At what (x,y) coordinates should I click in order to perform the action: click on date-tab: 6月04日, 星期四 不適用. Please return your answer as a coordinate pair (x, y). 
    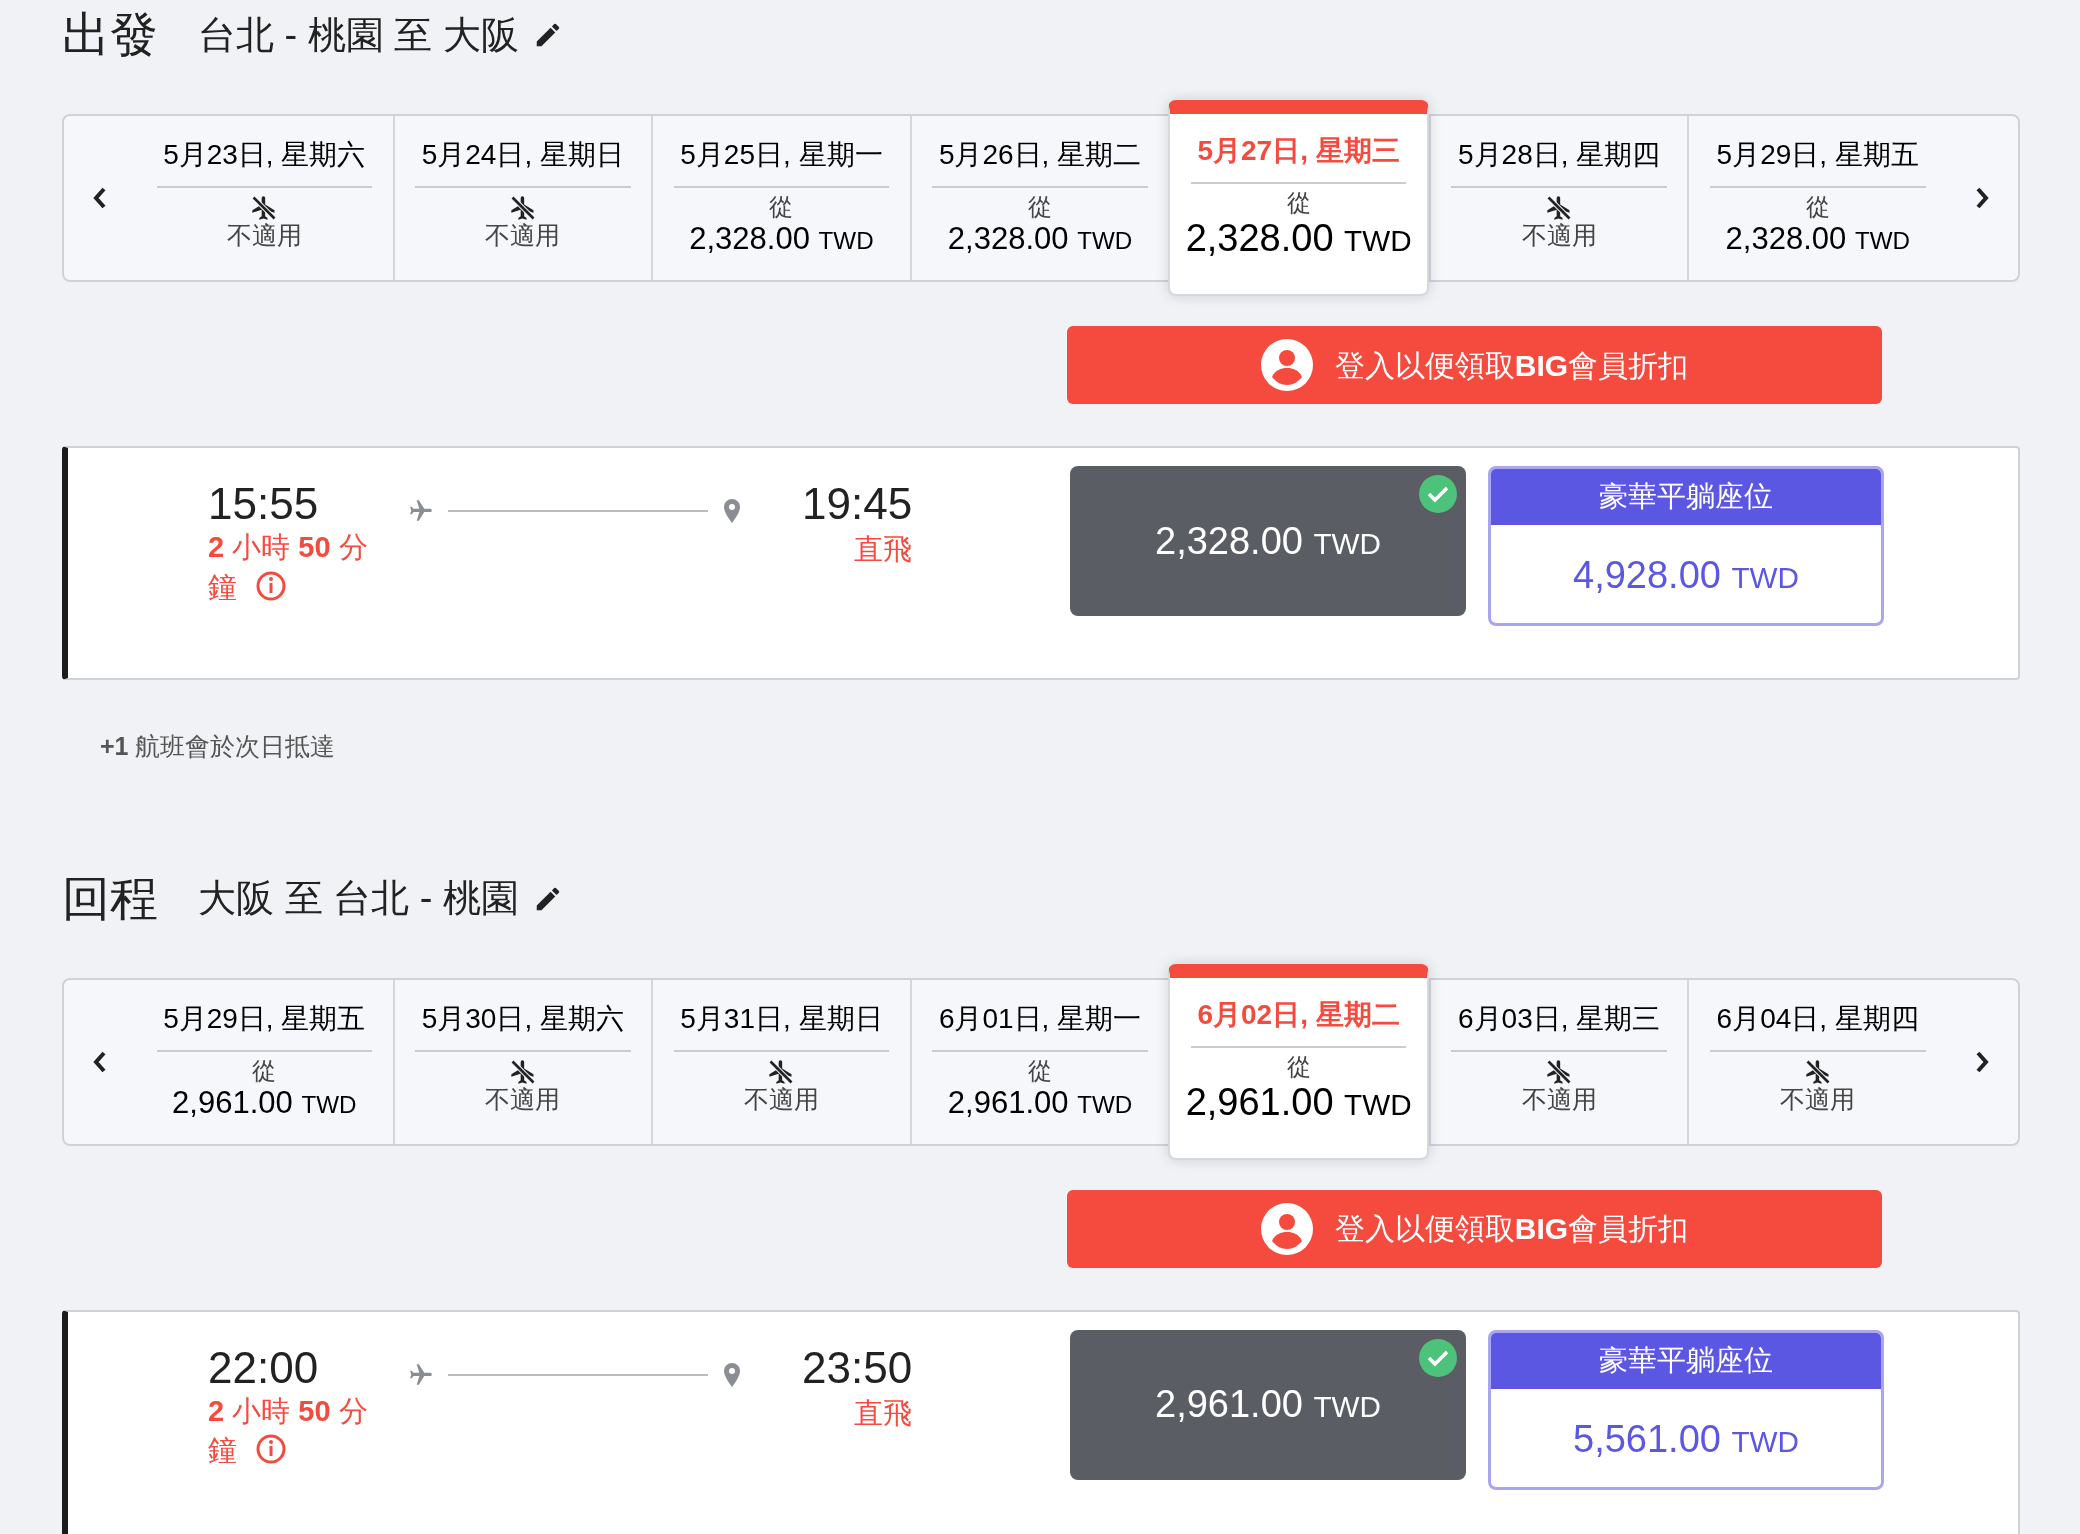
    Looking at the image, I should click on (1817, 1061).